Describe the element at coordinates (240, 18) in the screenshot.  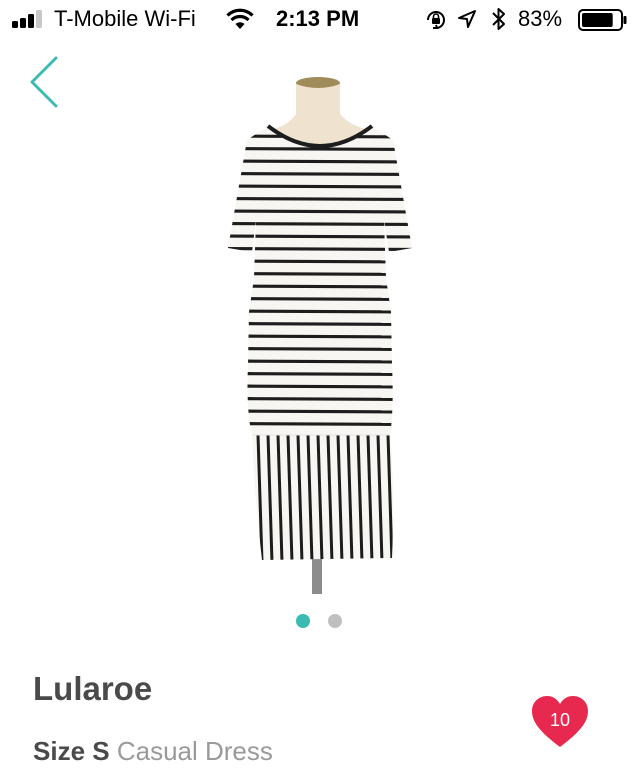
I see `wifi-icon` at that location.